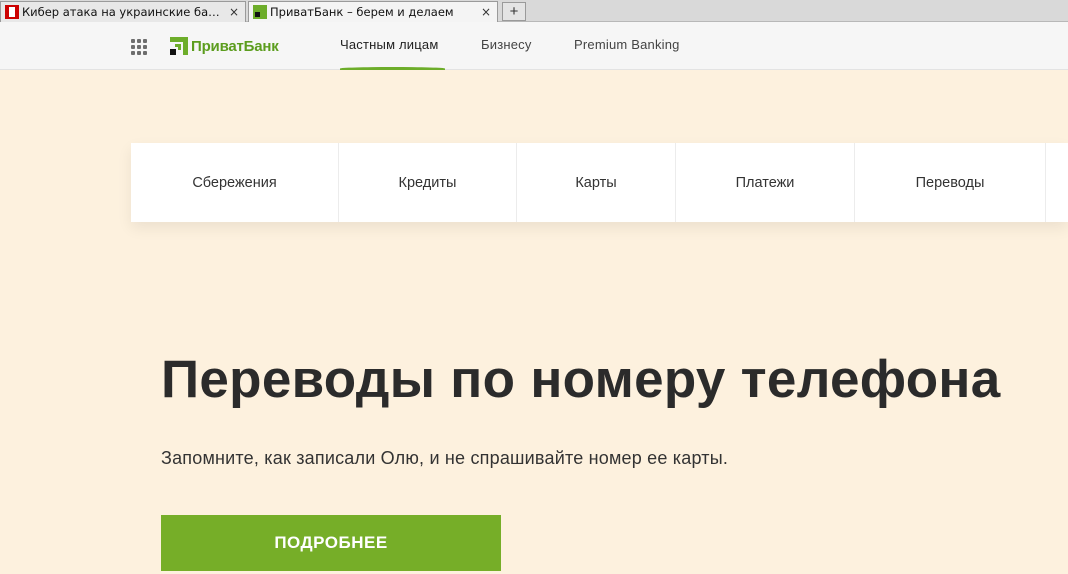 The height and width of the screenshot is (574, 1068). Describe the element at coordinates (950, 182) in the screenshot. I see `menu-item-transfers: Переводы` at that location.